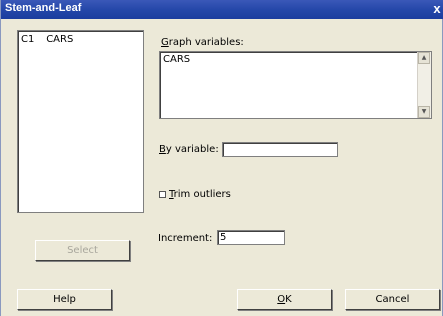 The height and width of the screenshot is (316, 443). I want to click on by-variable-input, so click(280, 149).